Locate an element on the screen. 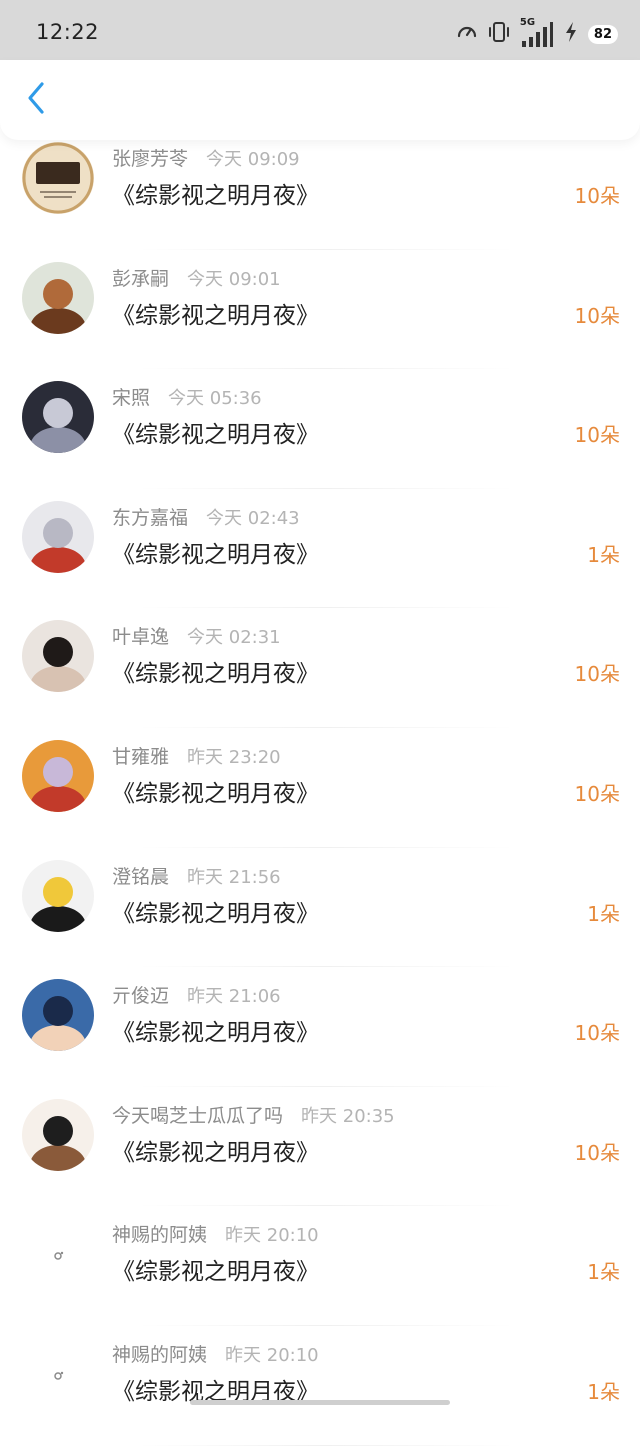  timestamp: 昨天 21:56 is located at coordinates (234, 877).